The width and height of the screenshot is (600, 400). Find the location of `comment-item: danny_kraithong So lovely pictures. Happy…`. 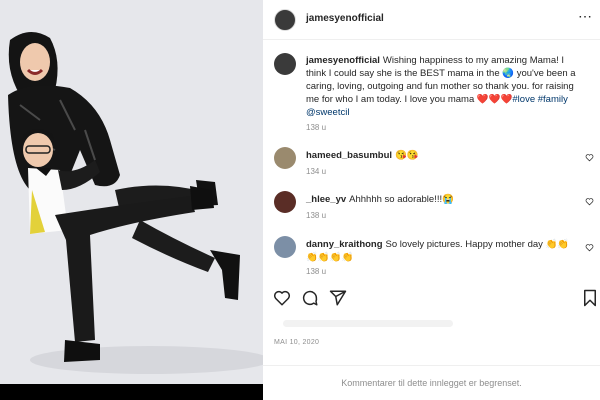

comment-item: danny_kraithong So lovely pictures. Happy… is located at coordinates (444, 251).